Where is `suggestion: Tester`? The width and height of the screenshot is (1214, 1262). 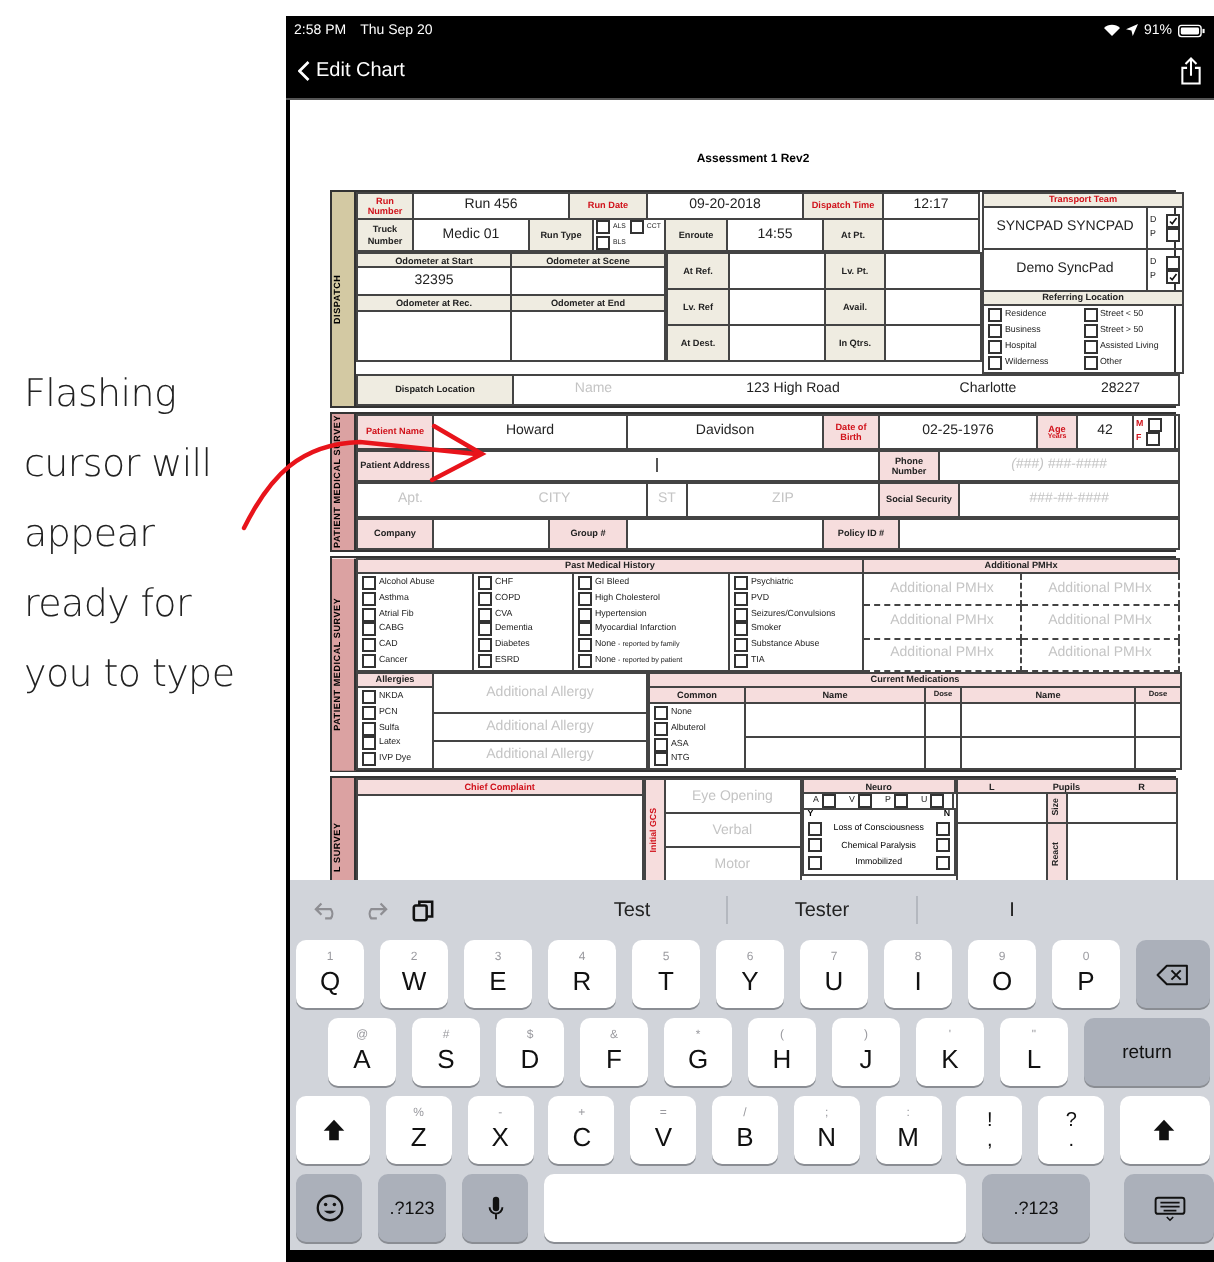 suggestion: Tester is located at coordinates (822, 910).